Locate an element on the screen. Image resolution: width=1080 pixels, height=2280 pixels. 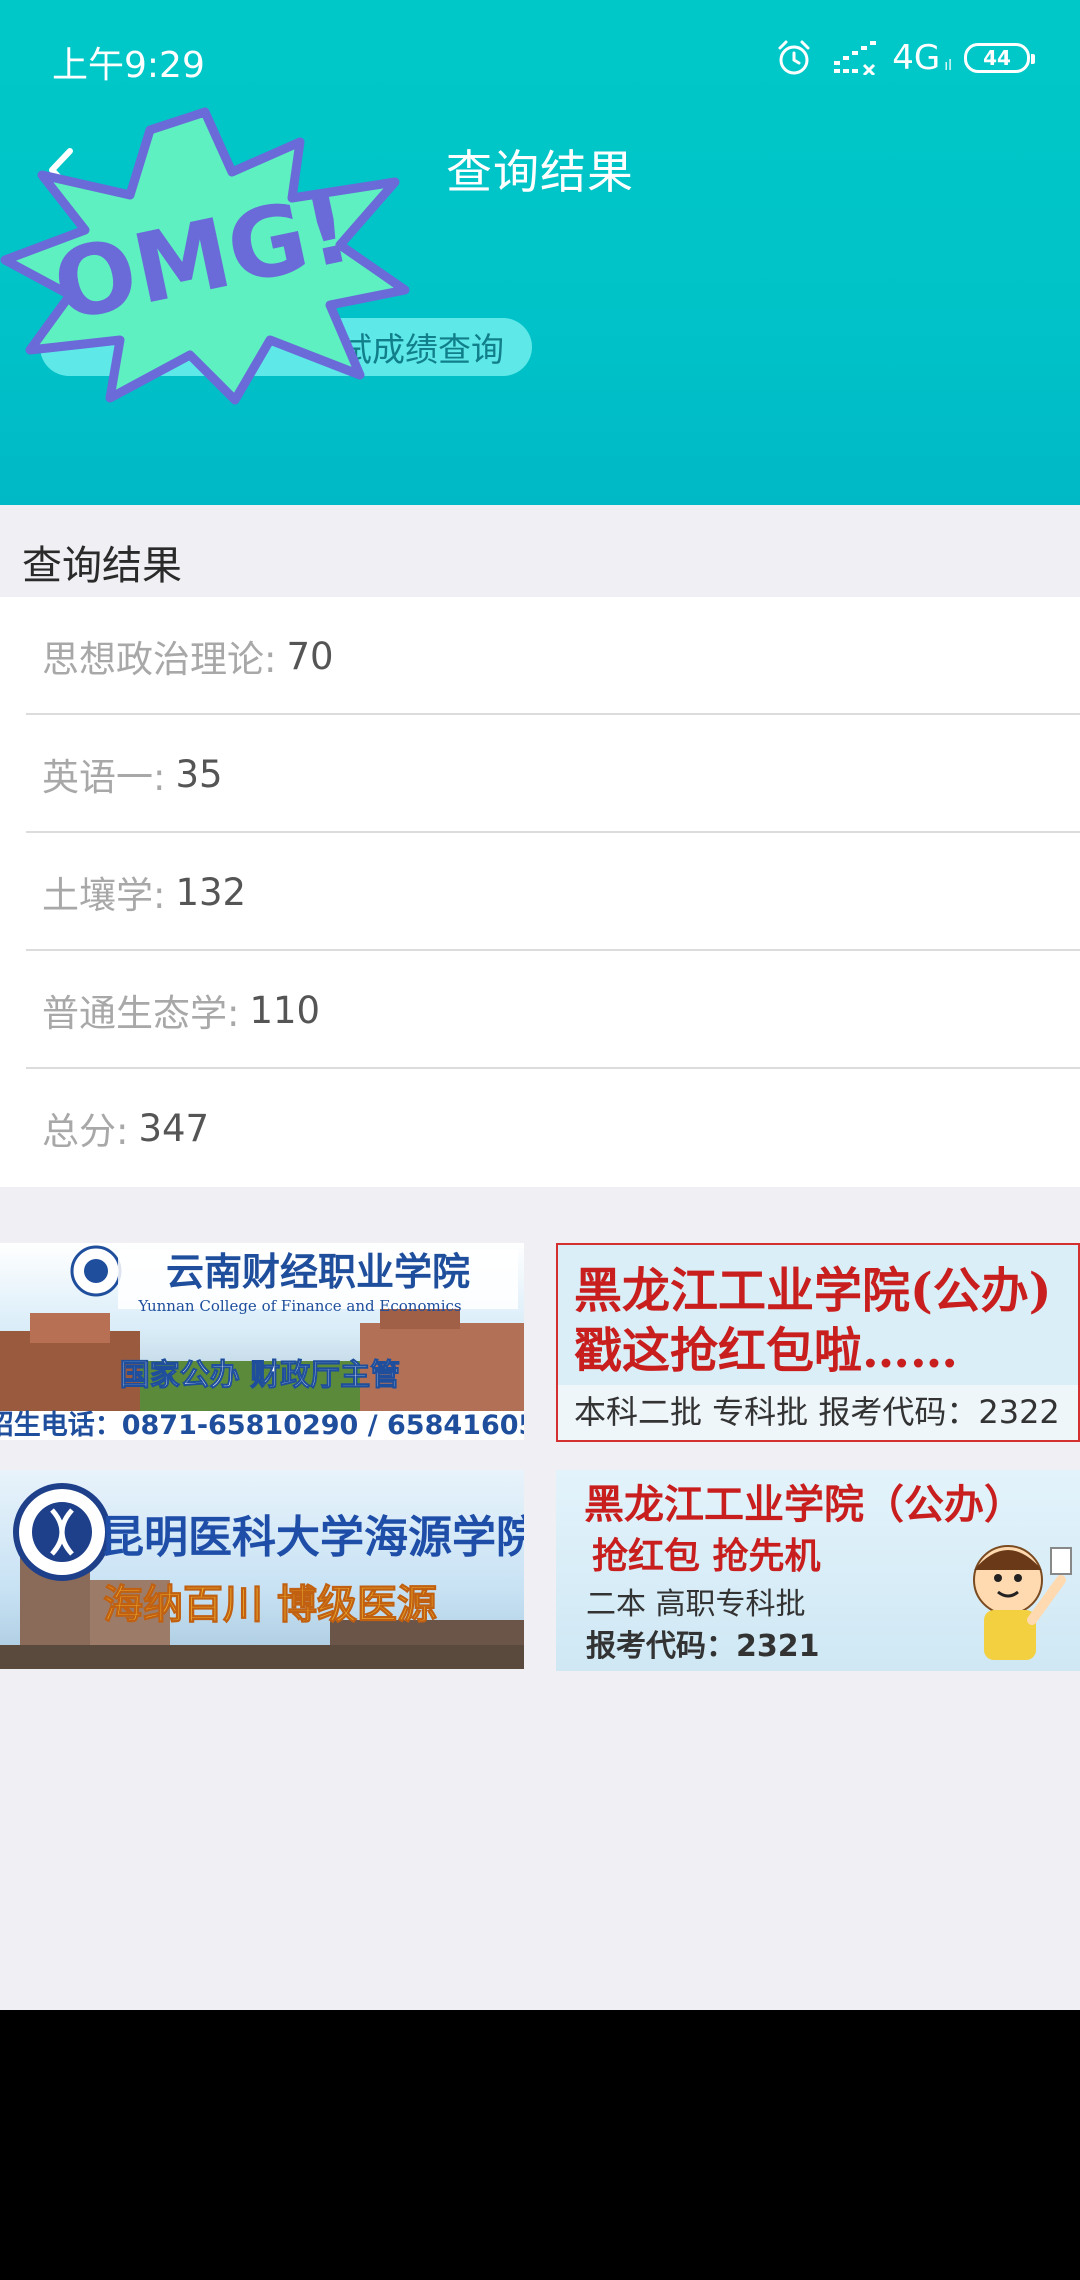
result-label: 思想政治理论: is located at coordinates (159, 659).